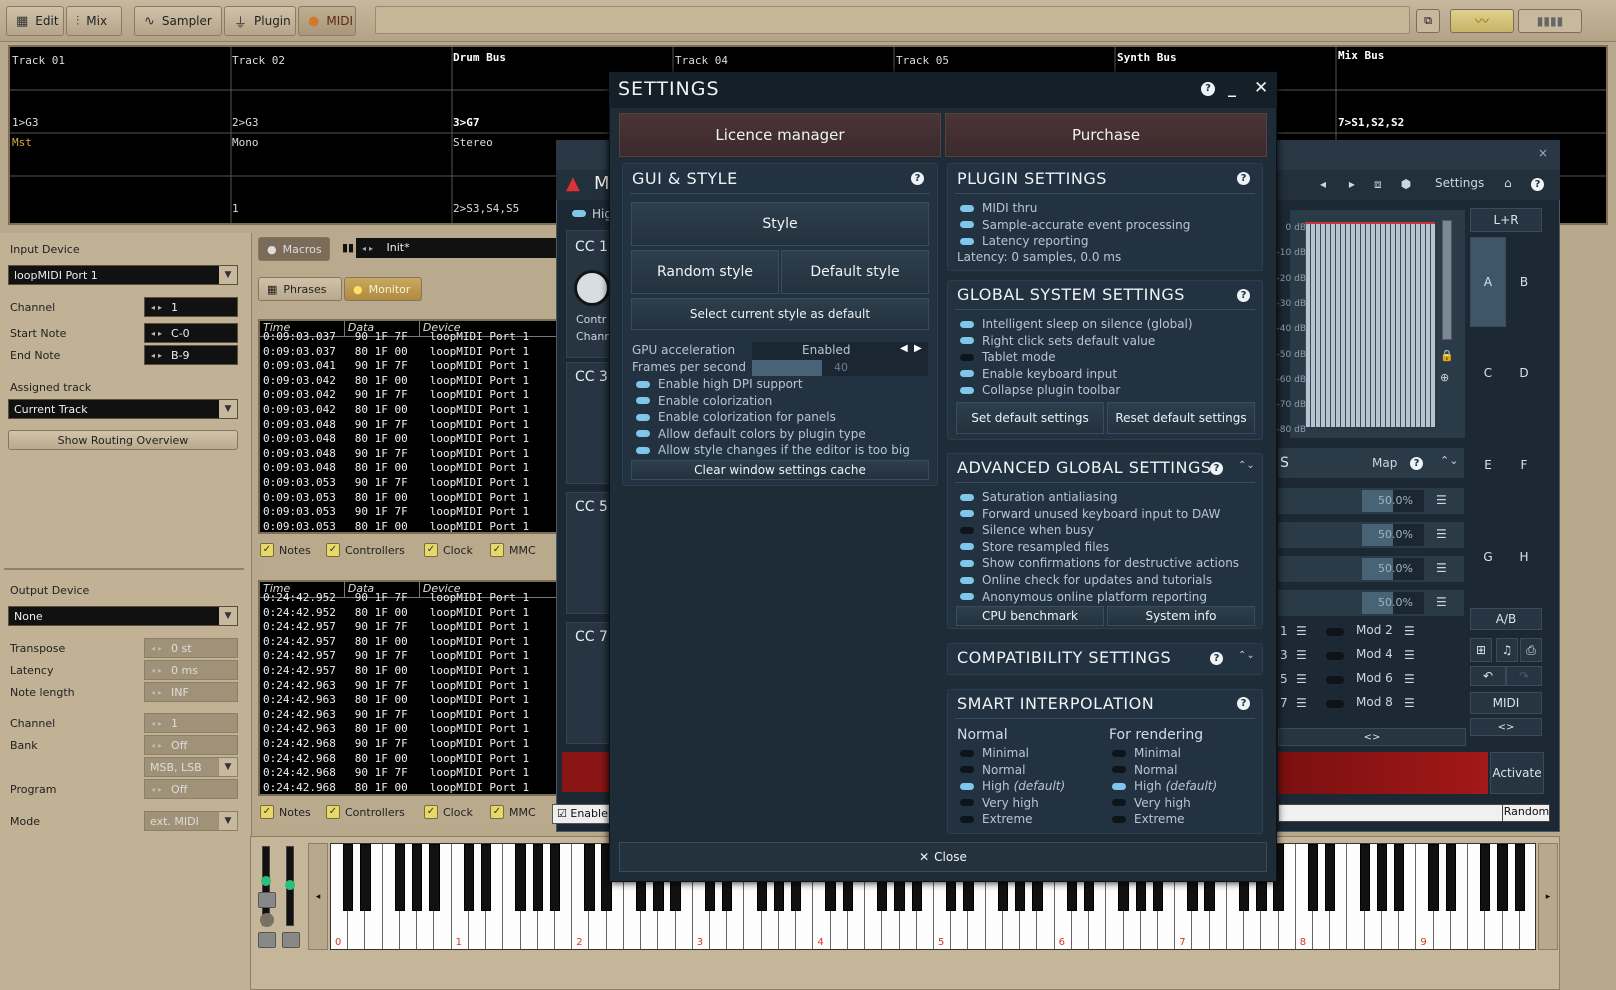  Describe the element at coordinates (456, 248) in the screenshot. I see `preset-selector: ◂▸ Init*` at that location.